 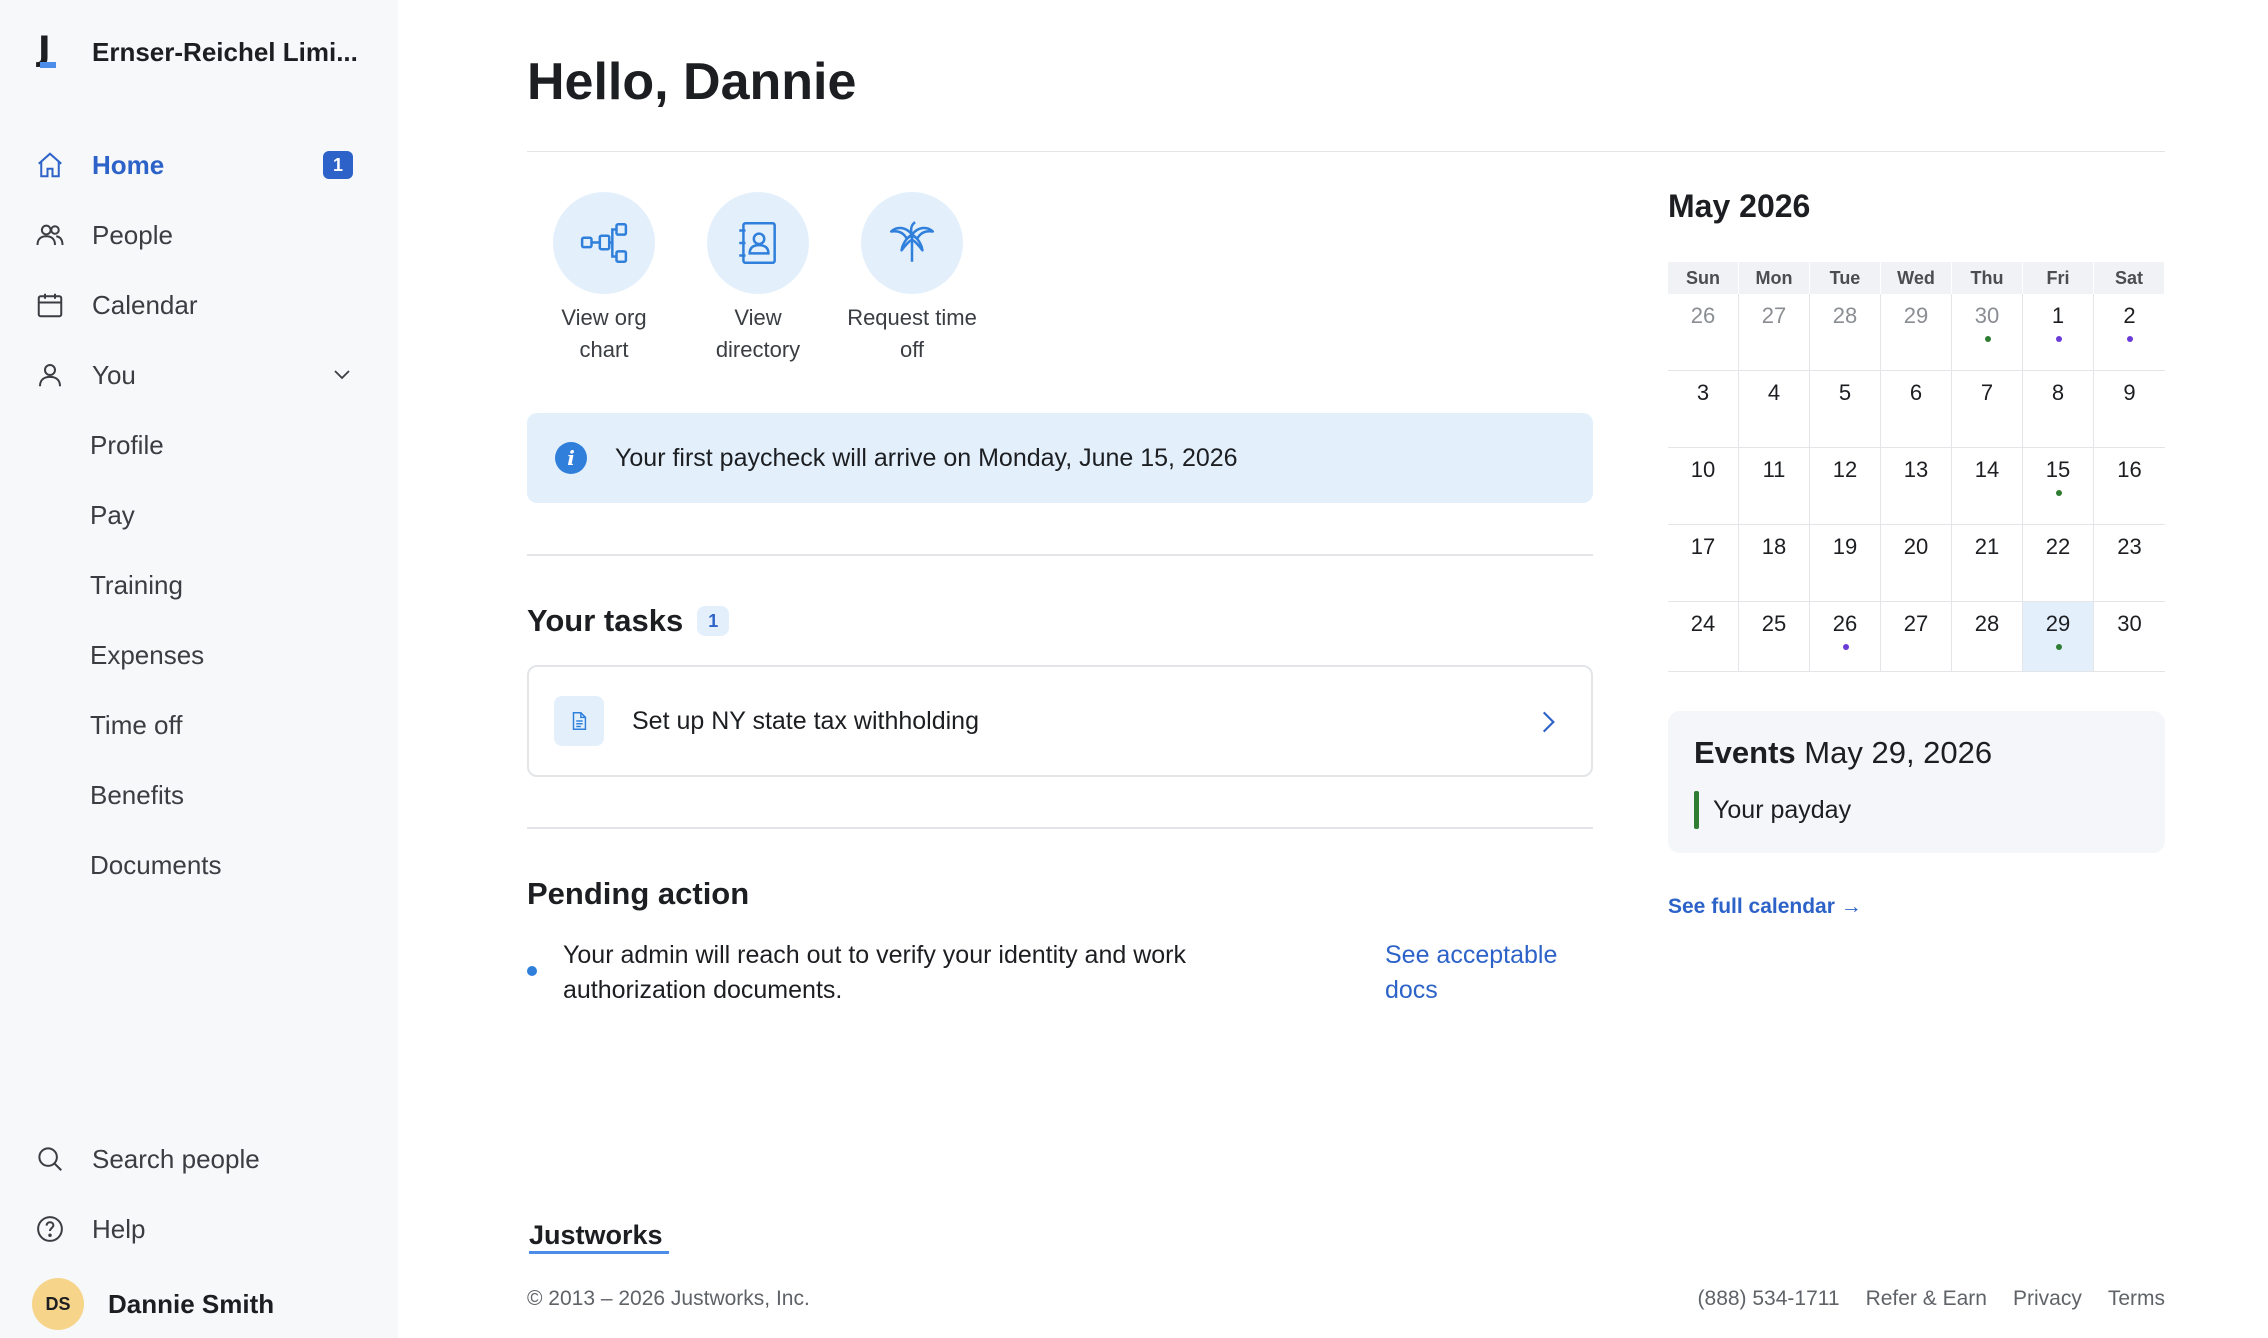 I want to click on events-heading-date: May 29, 2026, so click(x=1898, y=752).